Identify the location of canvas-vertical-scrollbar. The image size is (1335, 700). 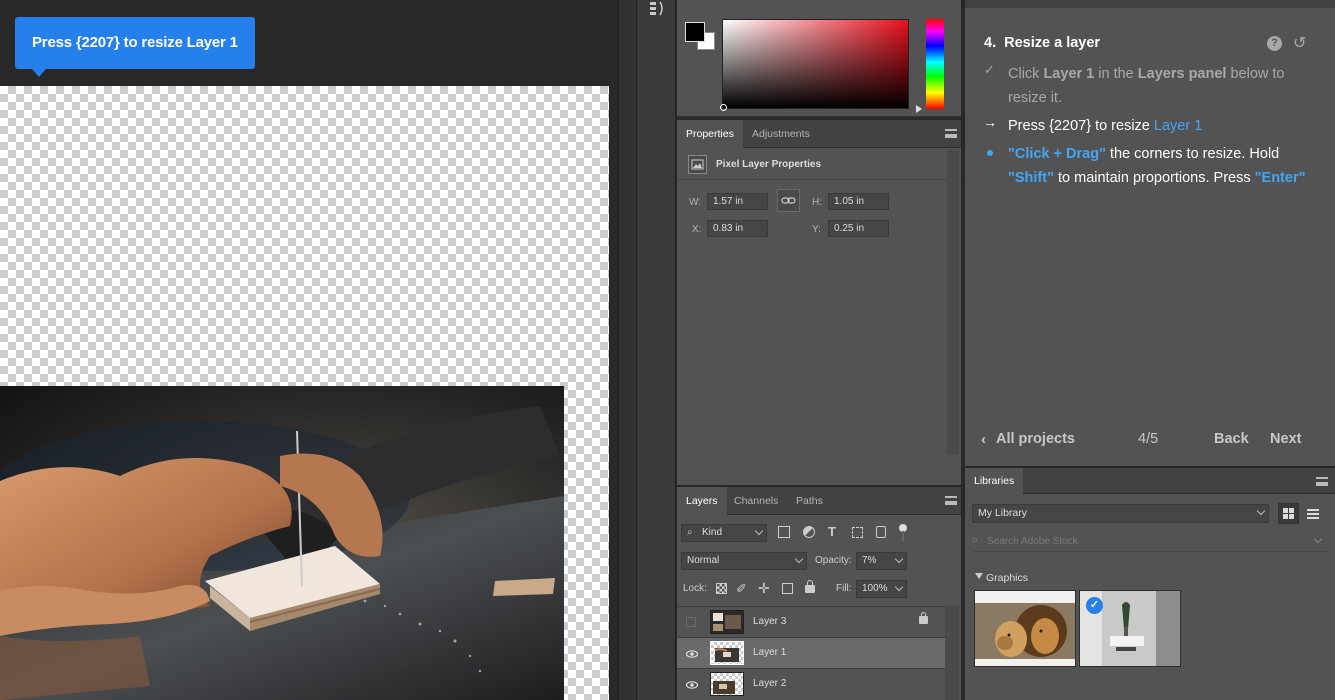
(627, 350).